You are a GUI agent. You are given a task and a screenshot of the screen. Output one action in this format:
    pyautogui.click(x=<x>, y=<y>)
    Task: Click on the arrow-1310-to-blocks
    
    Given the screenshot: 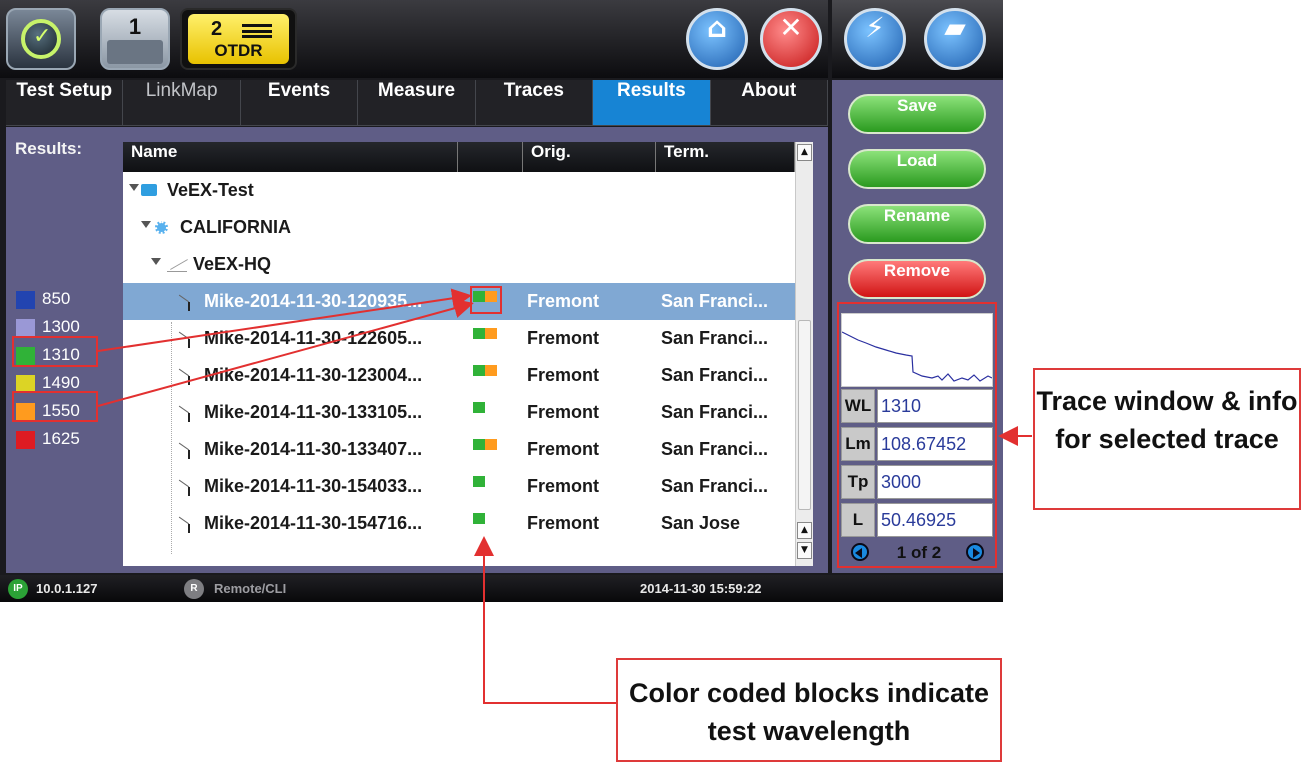 What is the action you would take?
    pyautogui.click(x=284, y=320)
    